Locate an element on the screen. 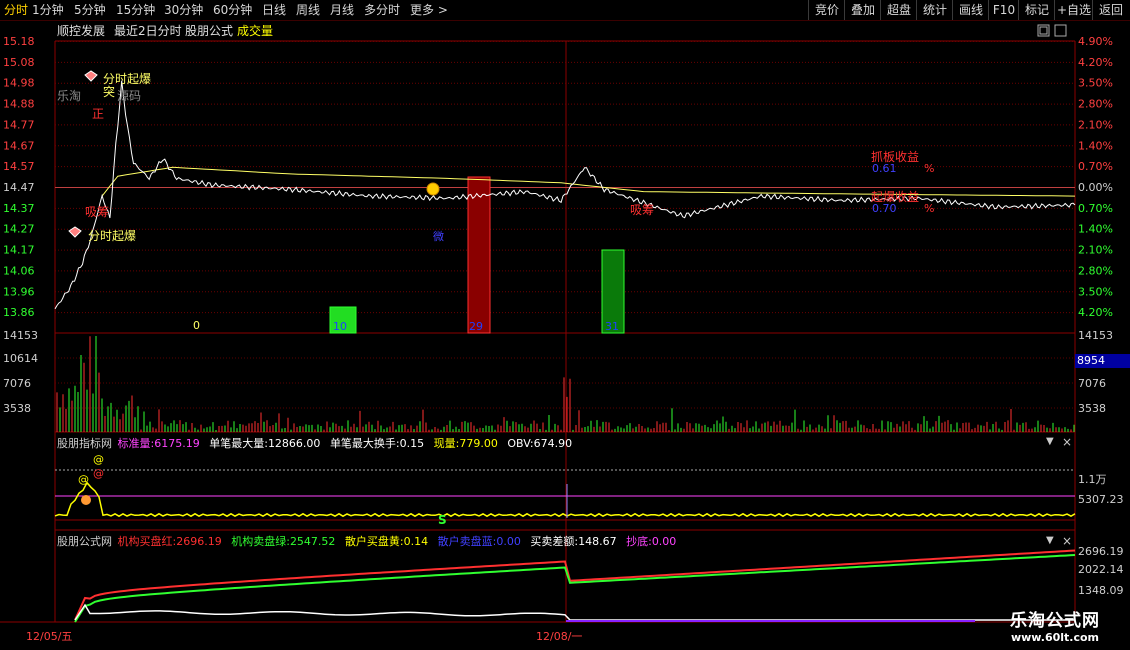 The height and width of the screenshot is (650, 1130). burst-label-bottom: 分时起爆 is located at coordinates (112, 236).